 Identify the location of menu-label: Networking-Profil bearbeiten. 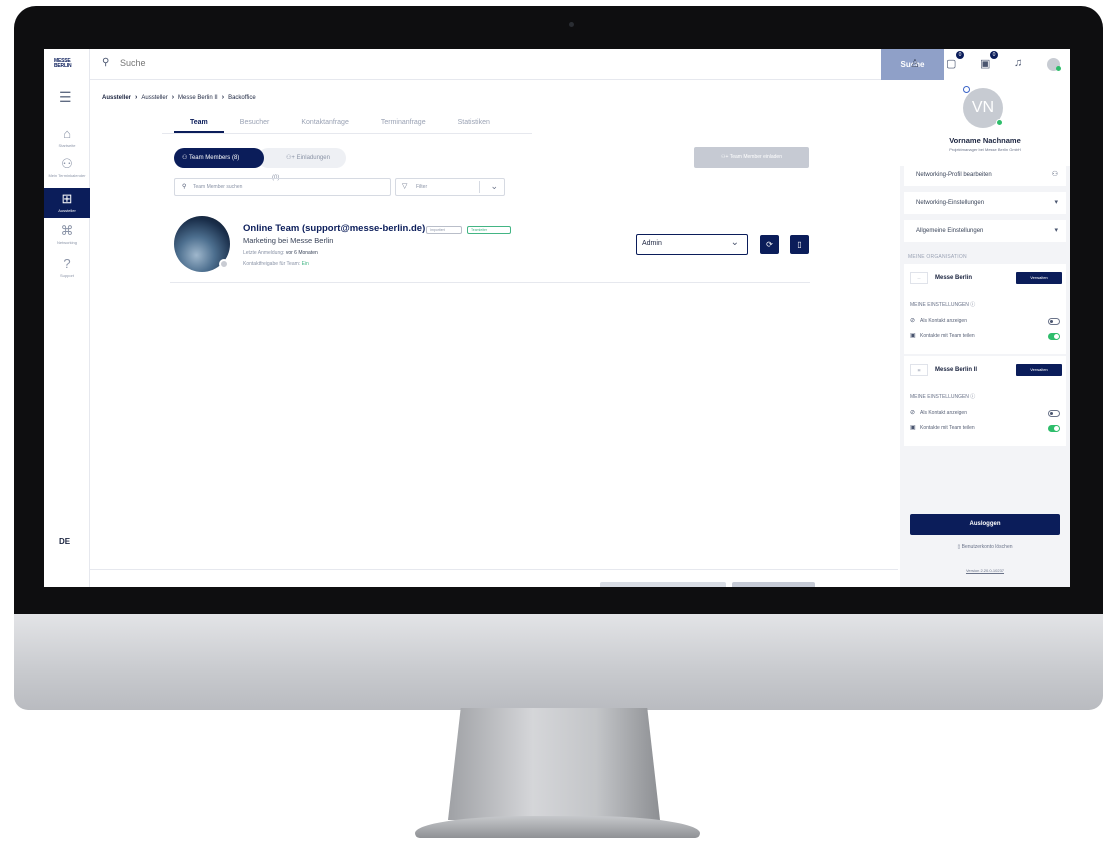
(954, 175).